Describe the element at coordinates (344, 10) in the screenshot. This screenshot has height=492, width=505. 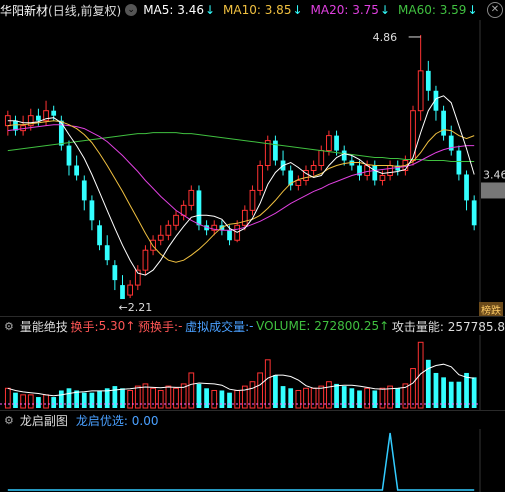
I see `ma20-label: MA20: 3.75` at that location.